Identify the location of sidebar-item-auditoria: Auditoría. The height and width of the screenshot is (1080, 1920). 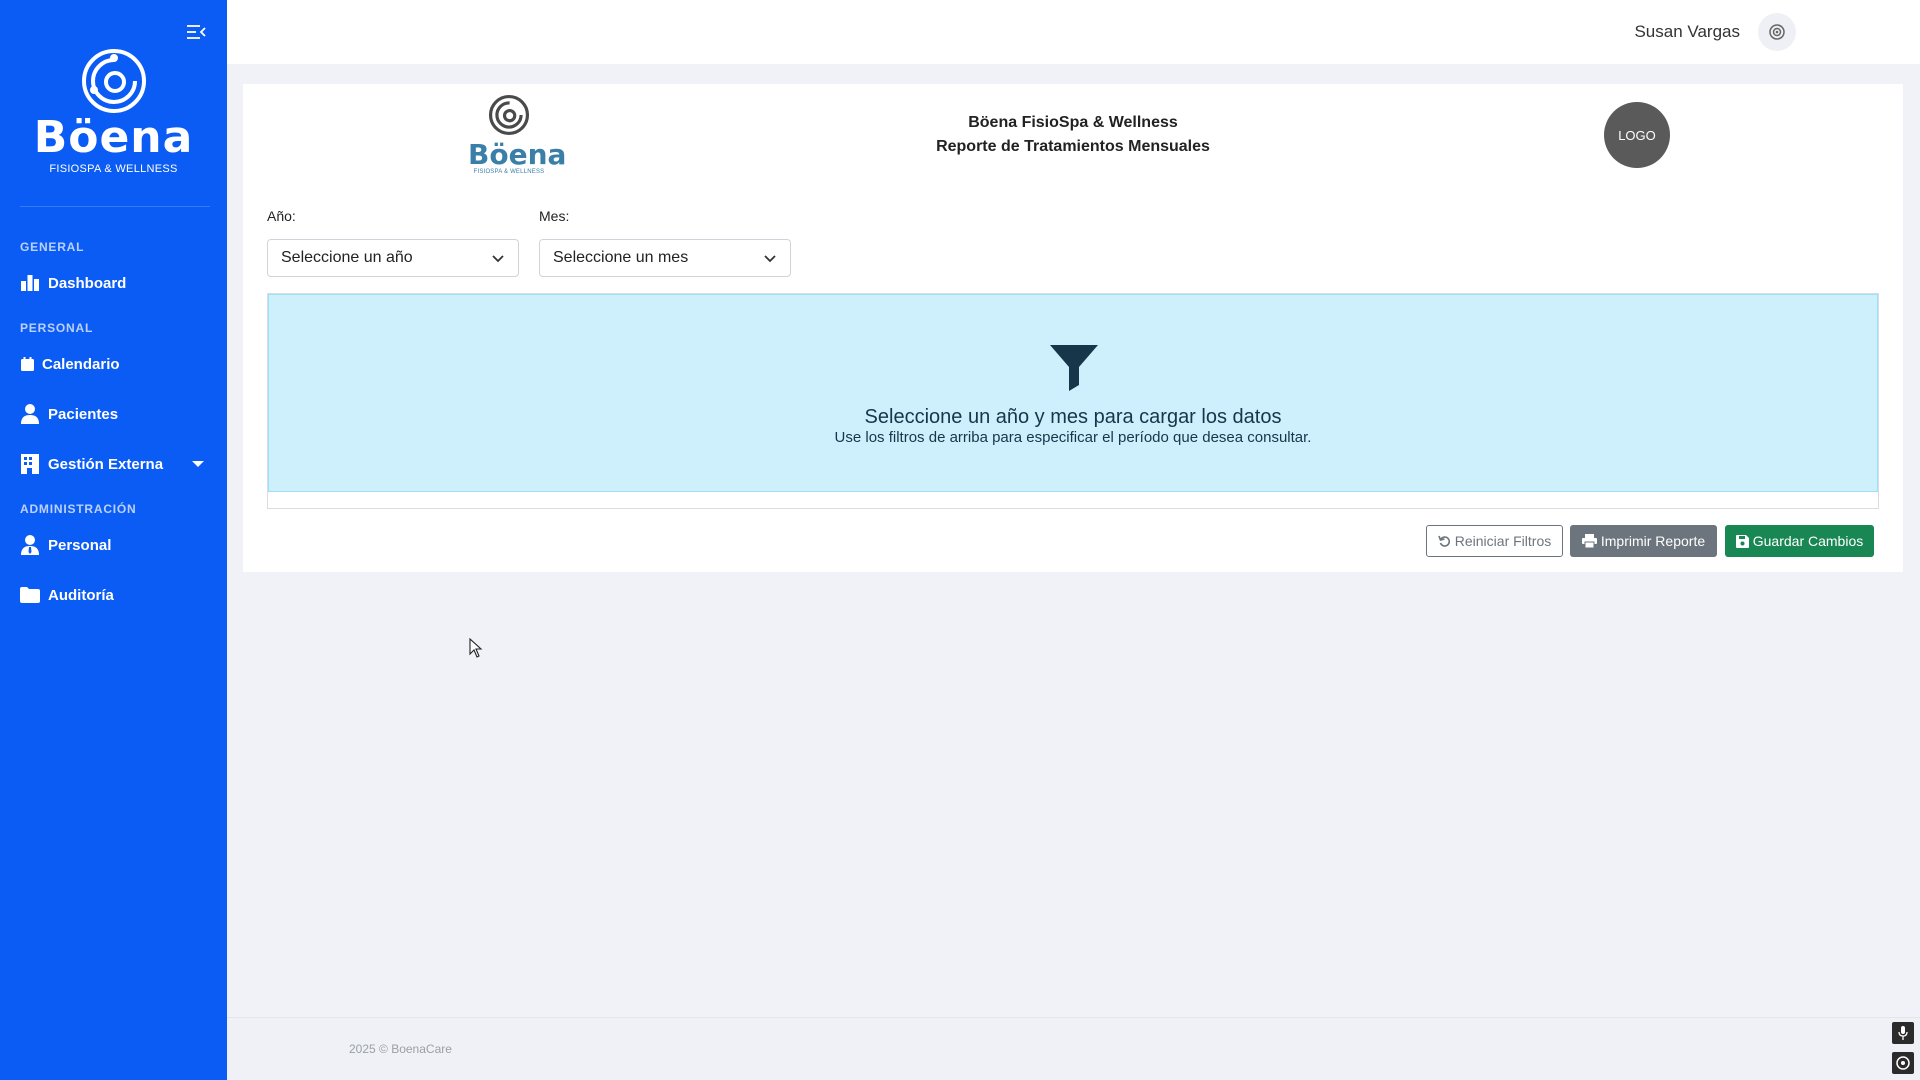
(115, 595).